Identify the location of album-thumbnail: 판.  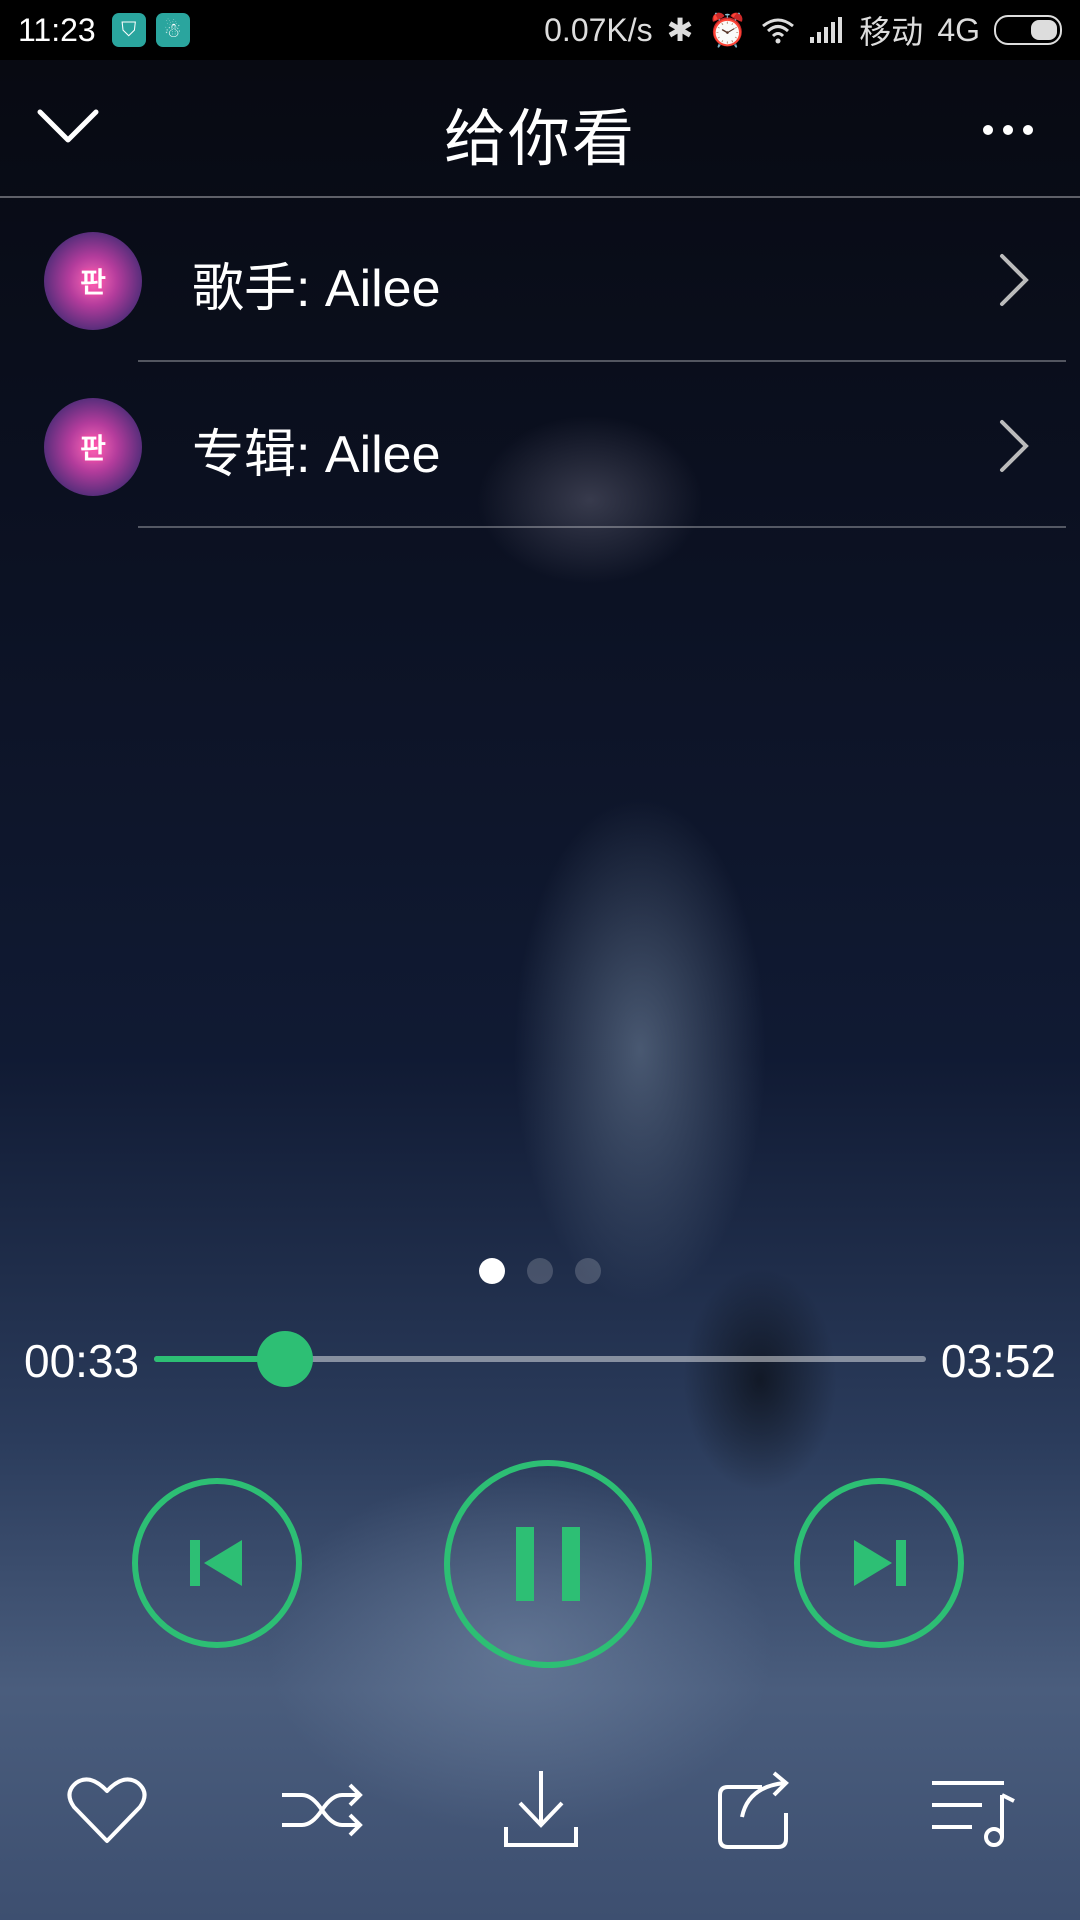
(93, 447).